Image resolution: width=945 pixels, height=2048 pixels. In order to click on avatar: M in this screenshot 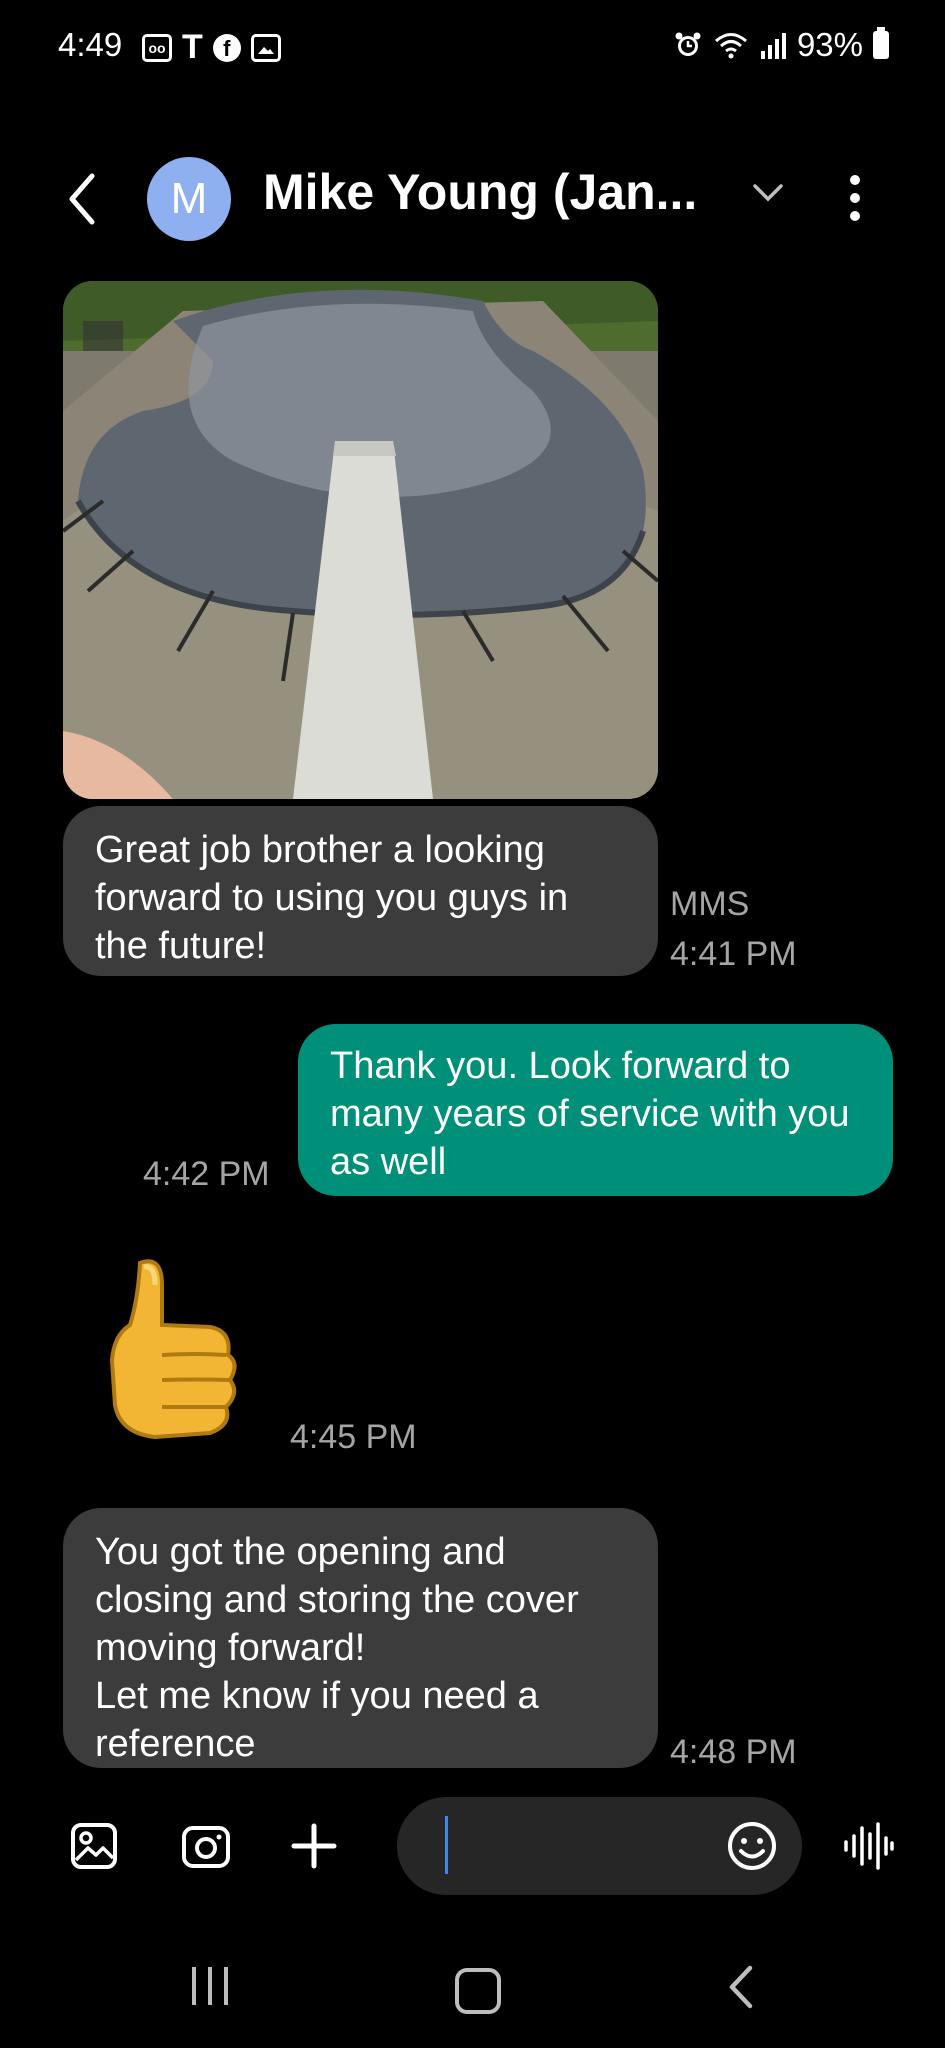, I will do `click(189, 199)`.